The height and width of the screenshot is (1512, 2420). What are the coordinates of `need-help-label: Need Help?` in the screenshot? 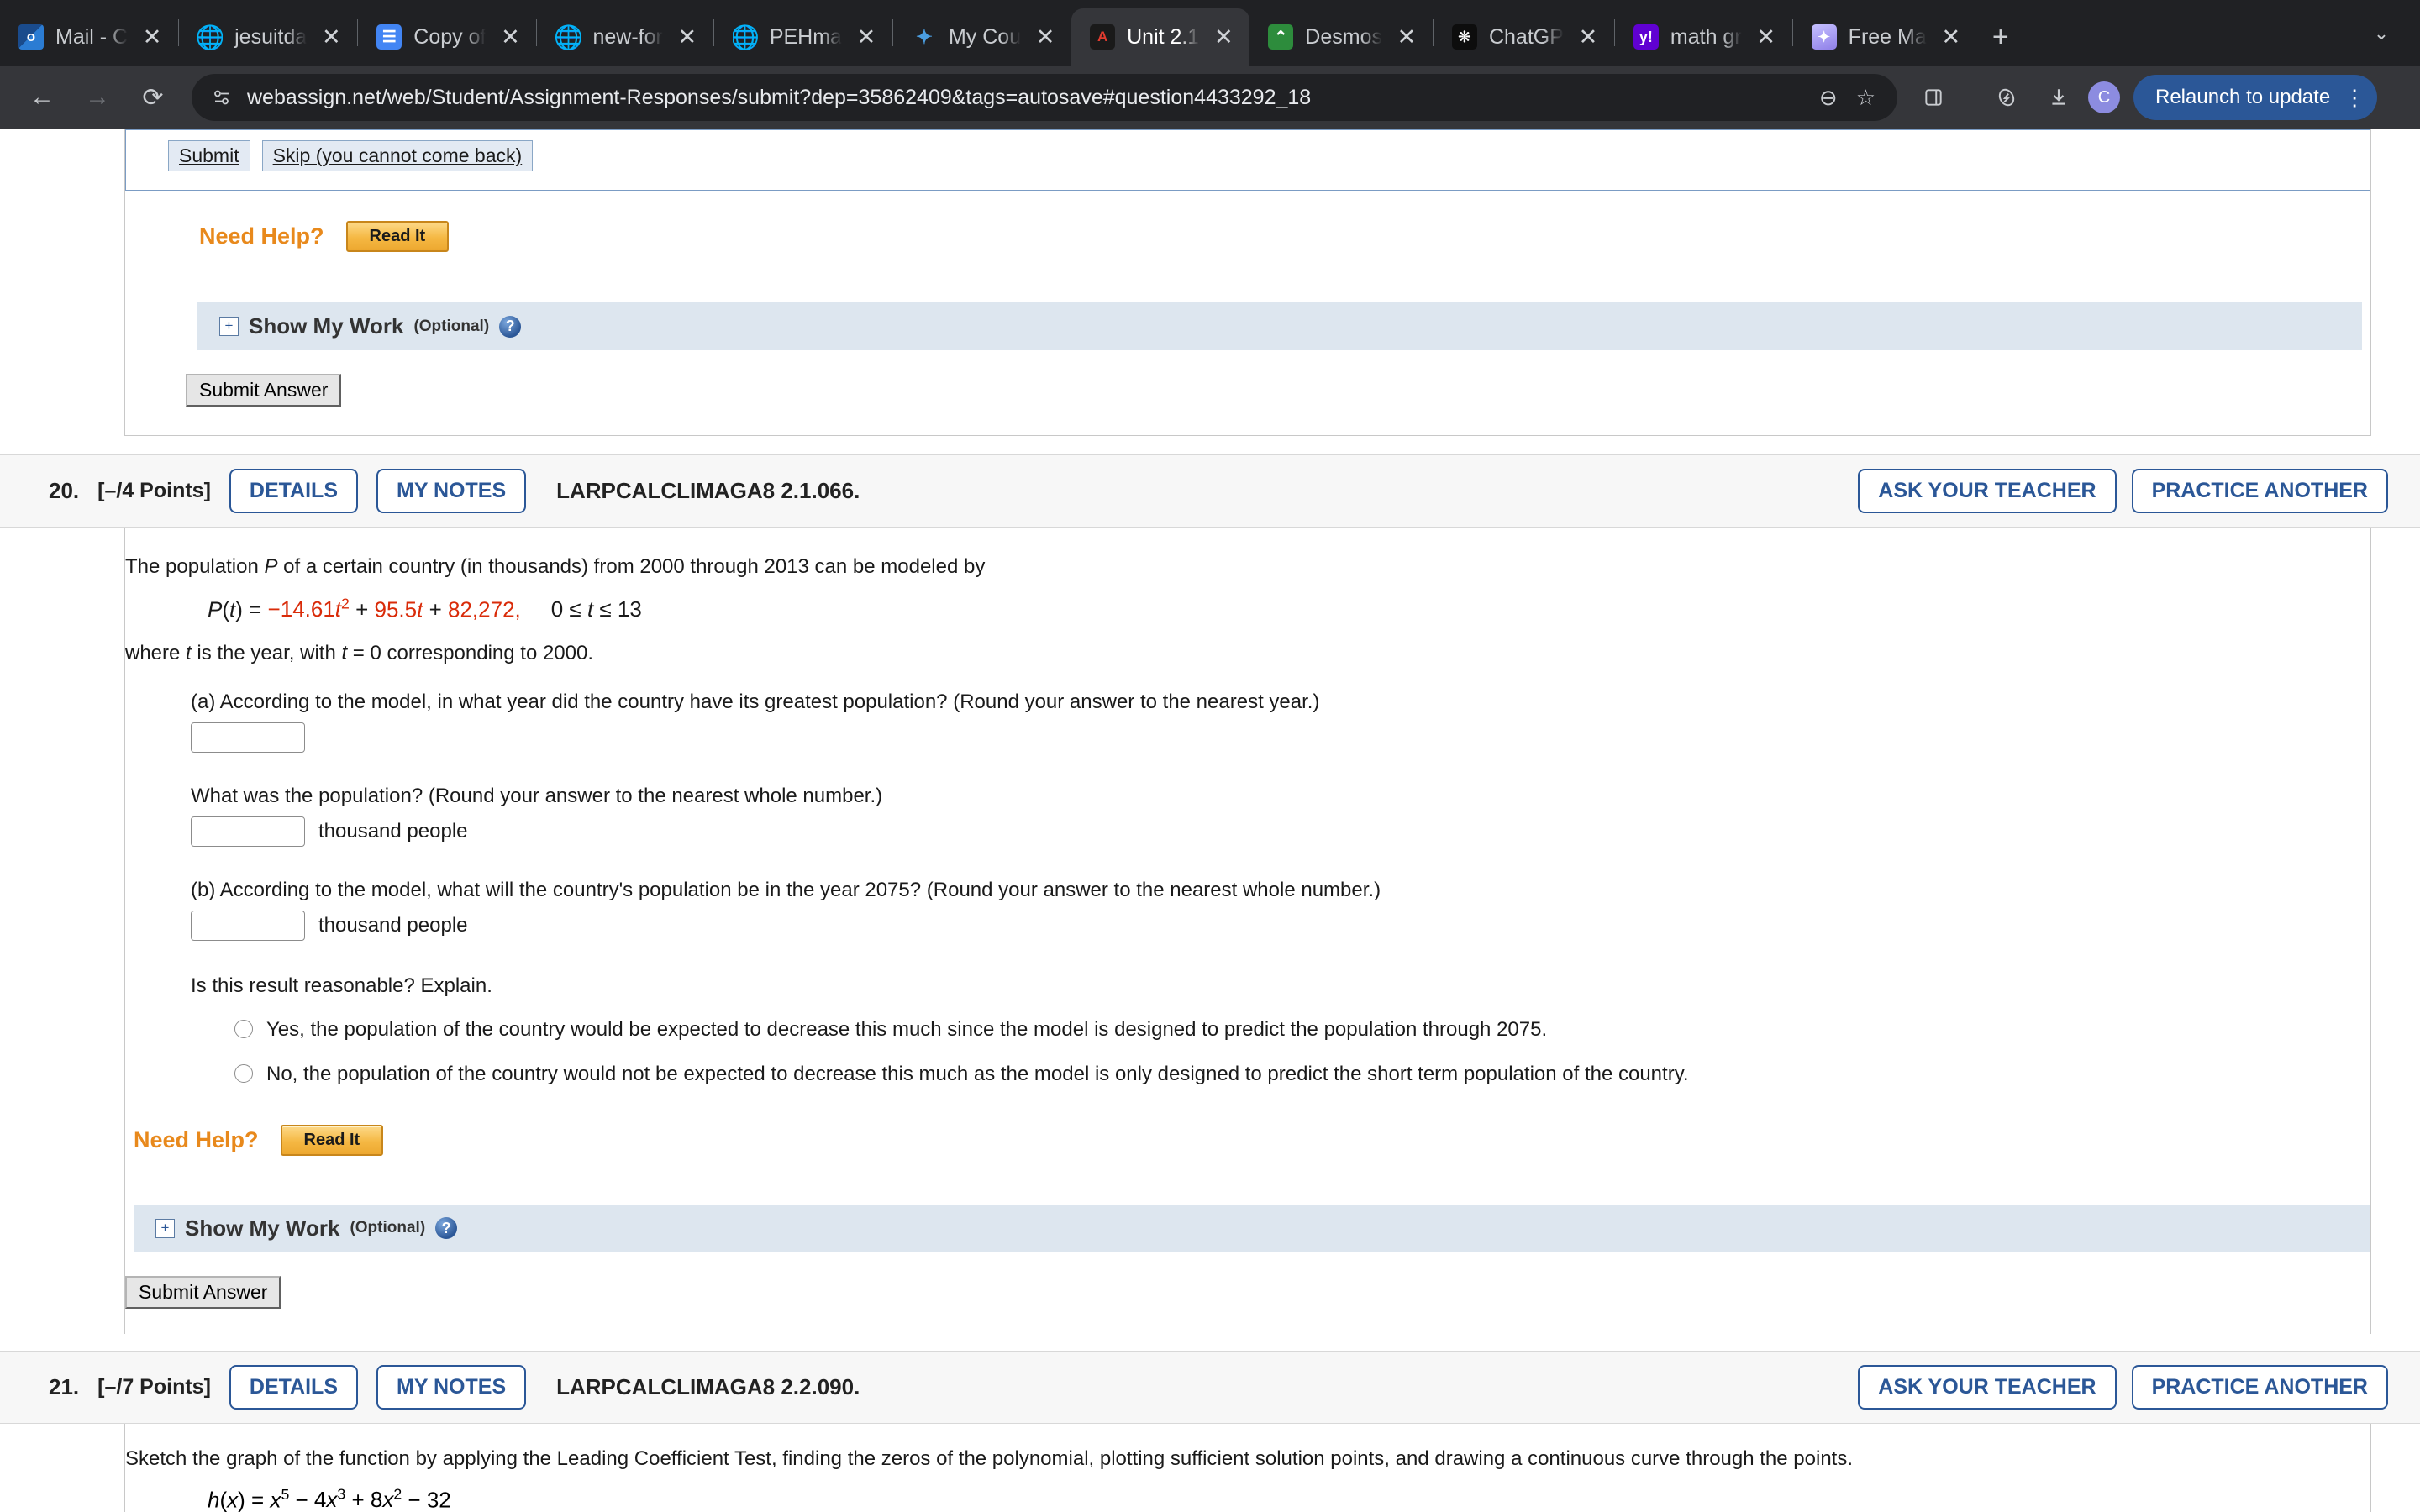 It's located at (261, 236).